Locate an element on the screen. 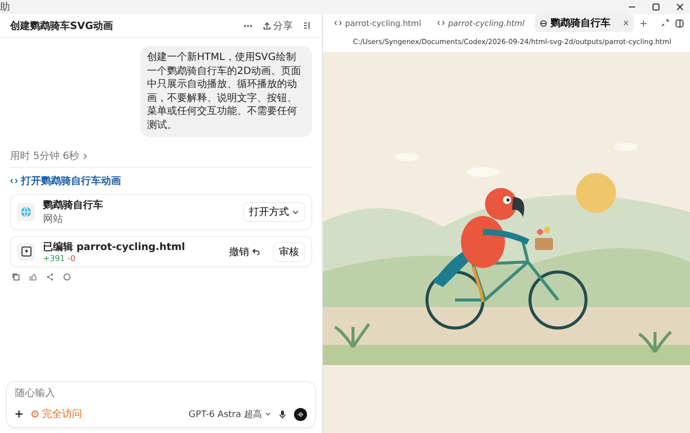  file-edit-icon is located at coordinates (26, 251).